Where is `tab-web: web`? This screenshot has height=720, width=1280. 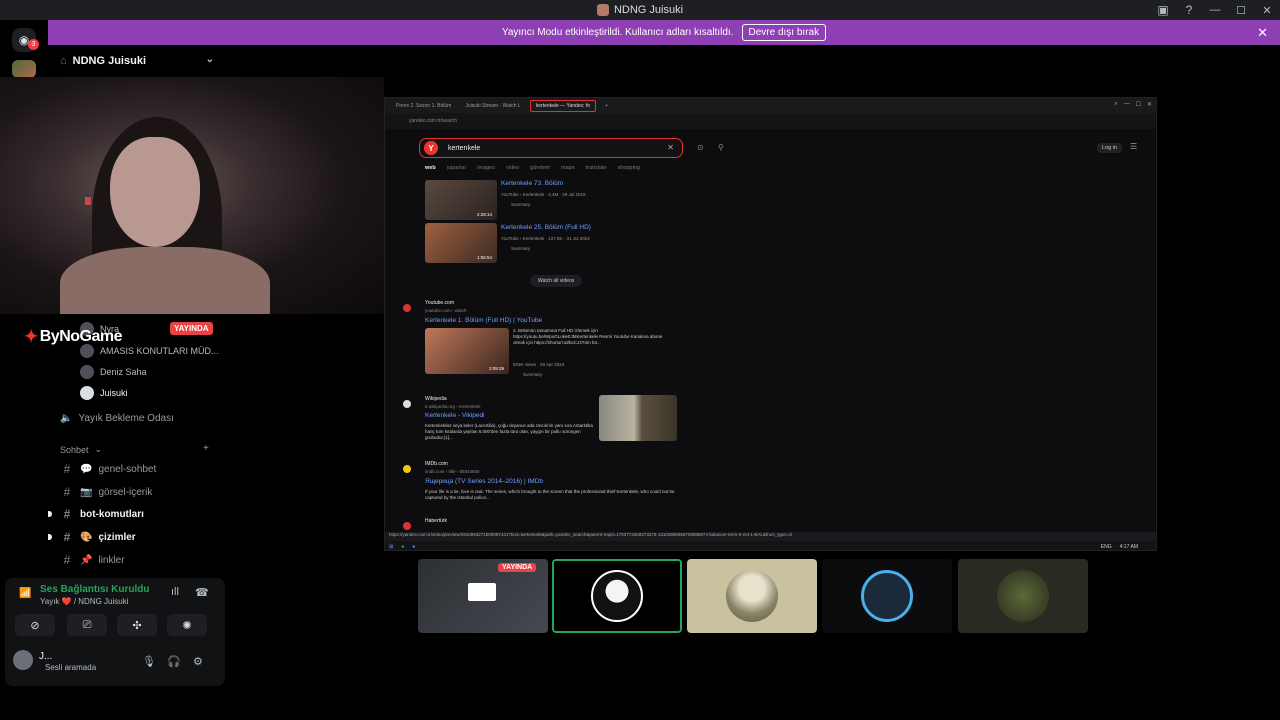
tab-web: web is located at coordinates (430, 168).